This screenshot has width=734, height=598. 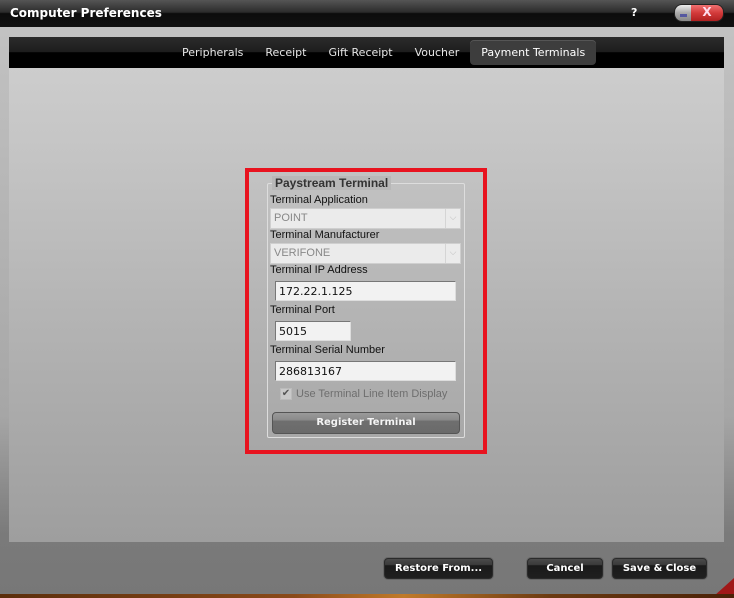 I want to click on line-item-display-label: Use Terminal Line Item Display, so click(x=372, y=394).